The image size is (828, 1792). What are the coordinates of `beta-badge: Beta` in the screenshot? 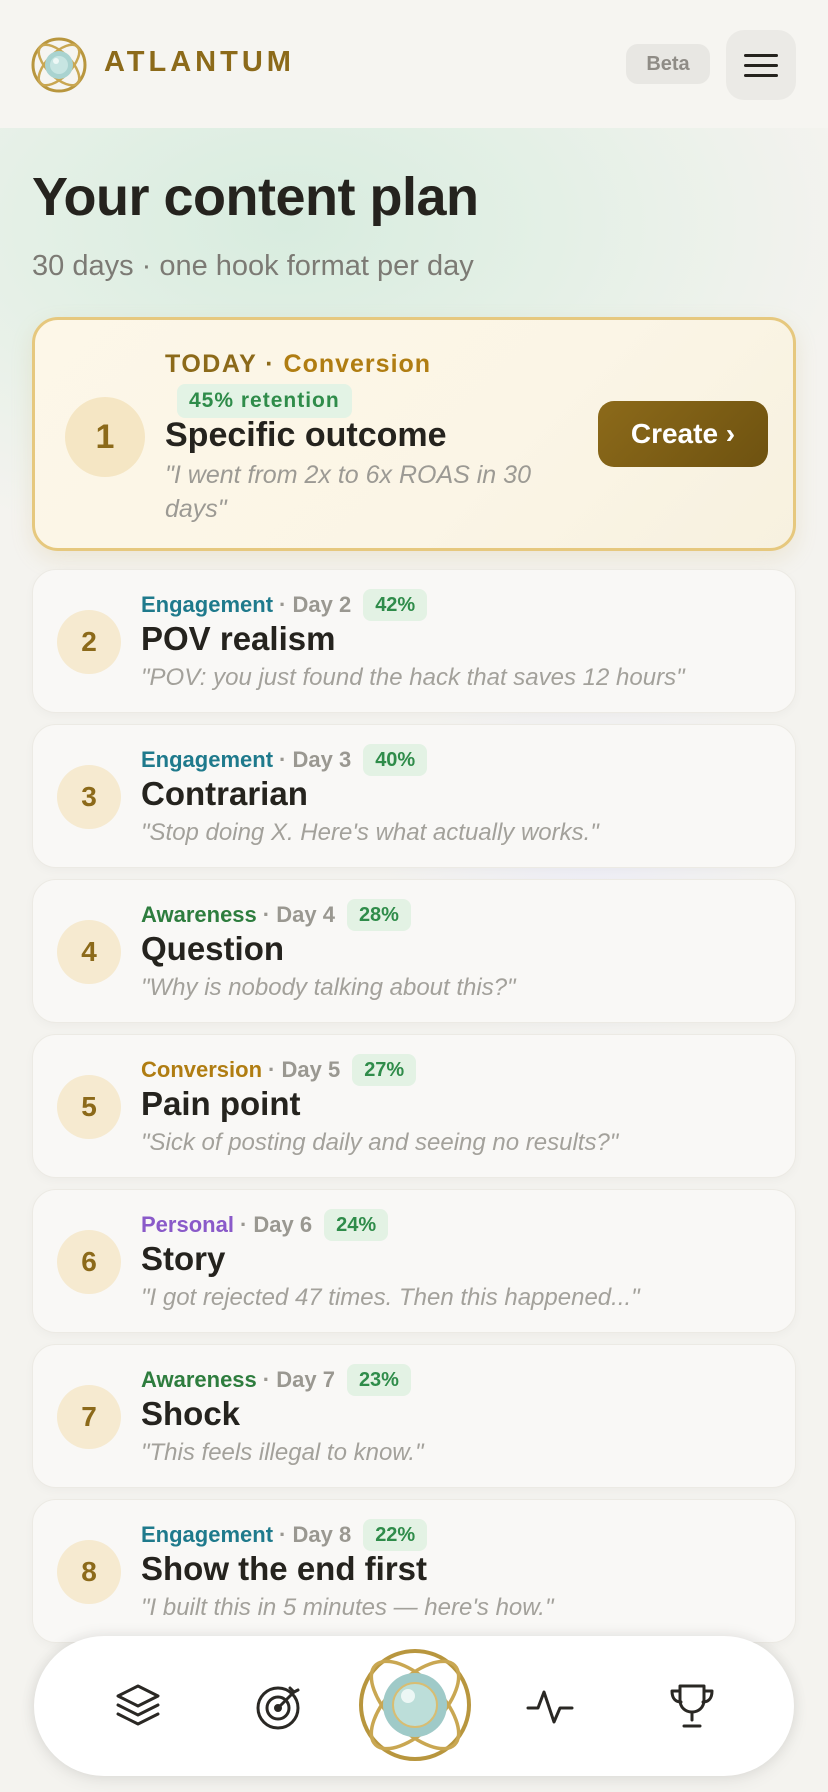 It's located at (668, 64).